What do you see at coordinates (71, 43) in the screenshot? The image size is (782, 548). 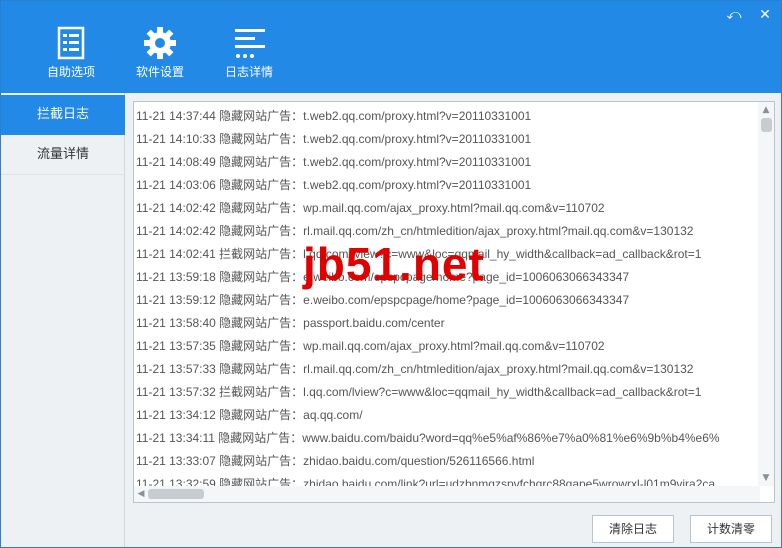 I see `checklist-icon` at bounding box center [71, 43].